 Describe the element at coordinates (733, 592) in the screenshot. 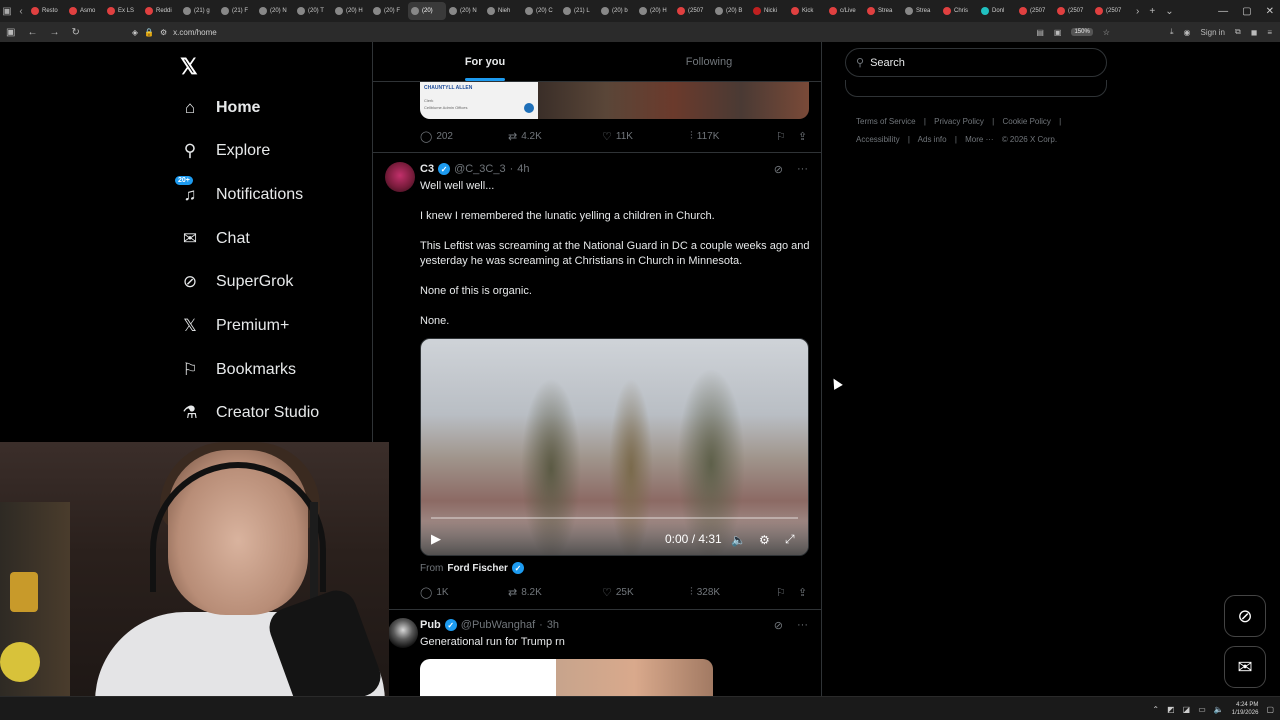

I see `views-button: ⫶ 328K` at that location.